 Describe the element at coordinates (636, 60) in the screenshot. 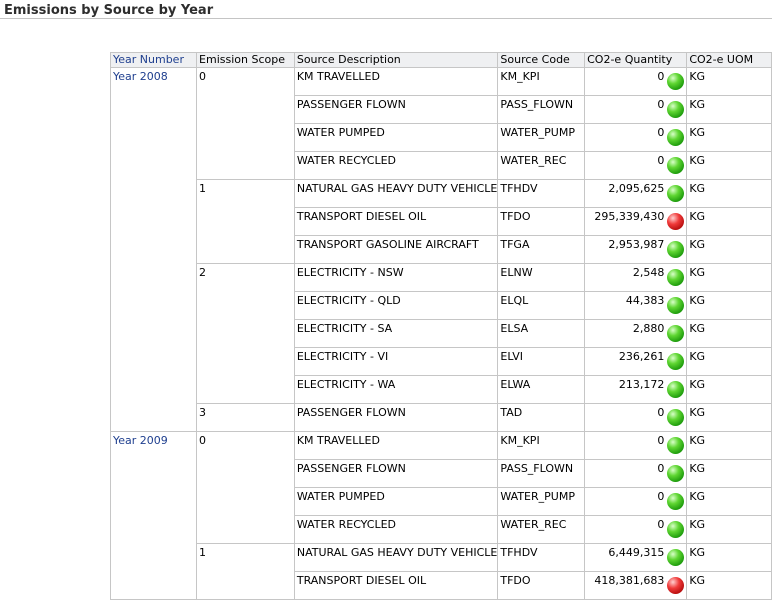

I see `column-header-co2e-quantity: CO2-e Quantity` at that location.